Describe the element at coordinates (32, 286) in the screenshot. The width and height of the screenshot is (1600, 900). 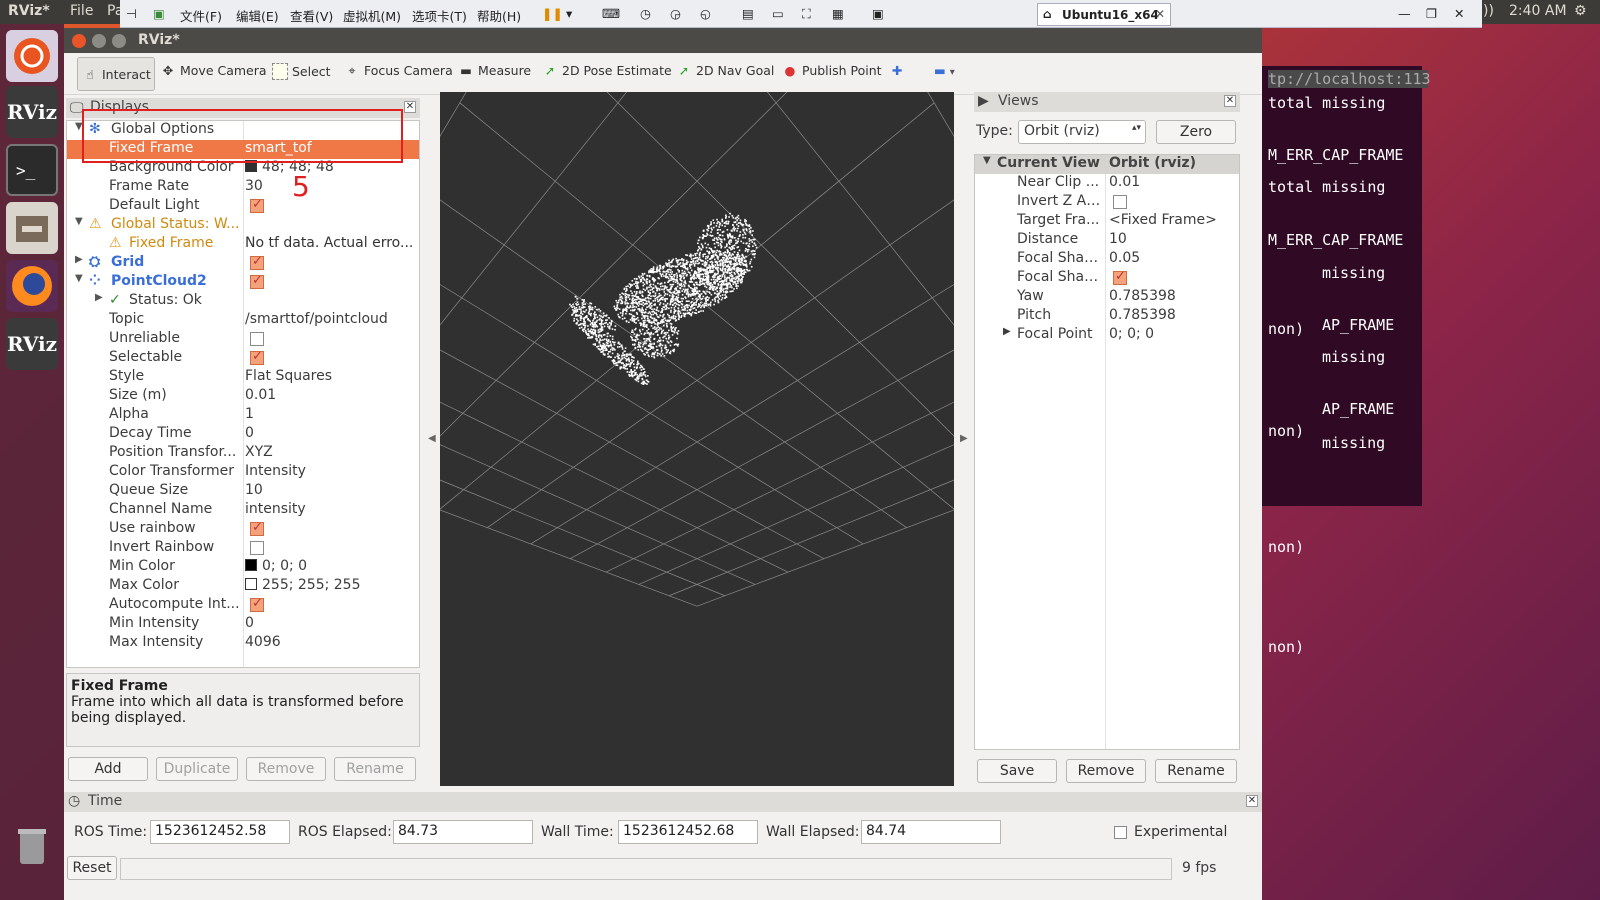
I see `firefox-launcher-icon` at that location.